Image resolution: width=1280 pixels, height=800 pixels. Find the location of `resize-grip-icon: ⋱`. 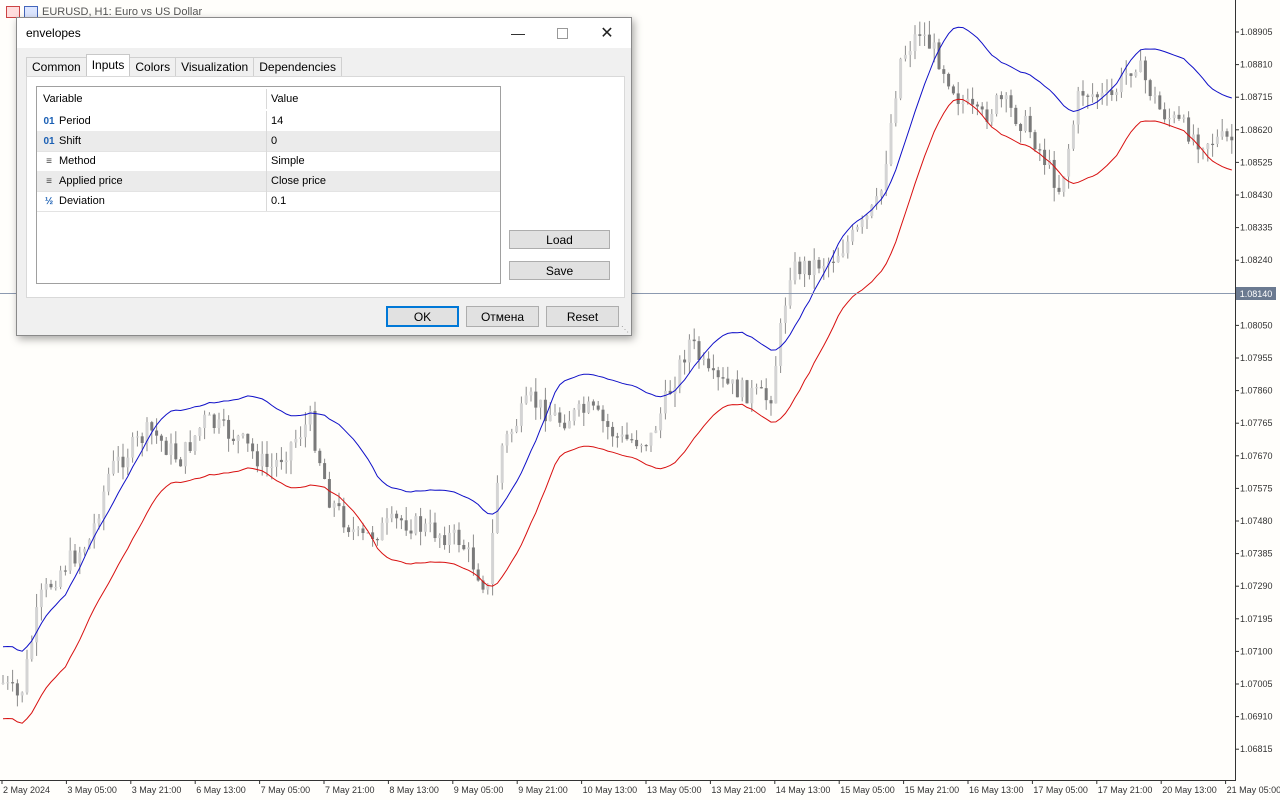

resize-grip-icon: ⋱ is located at coordinates (625, 329).